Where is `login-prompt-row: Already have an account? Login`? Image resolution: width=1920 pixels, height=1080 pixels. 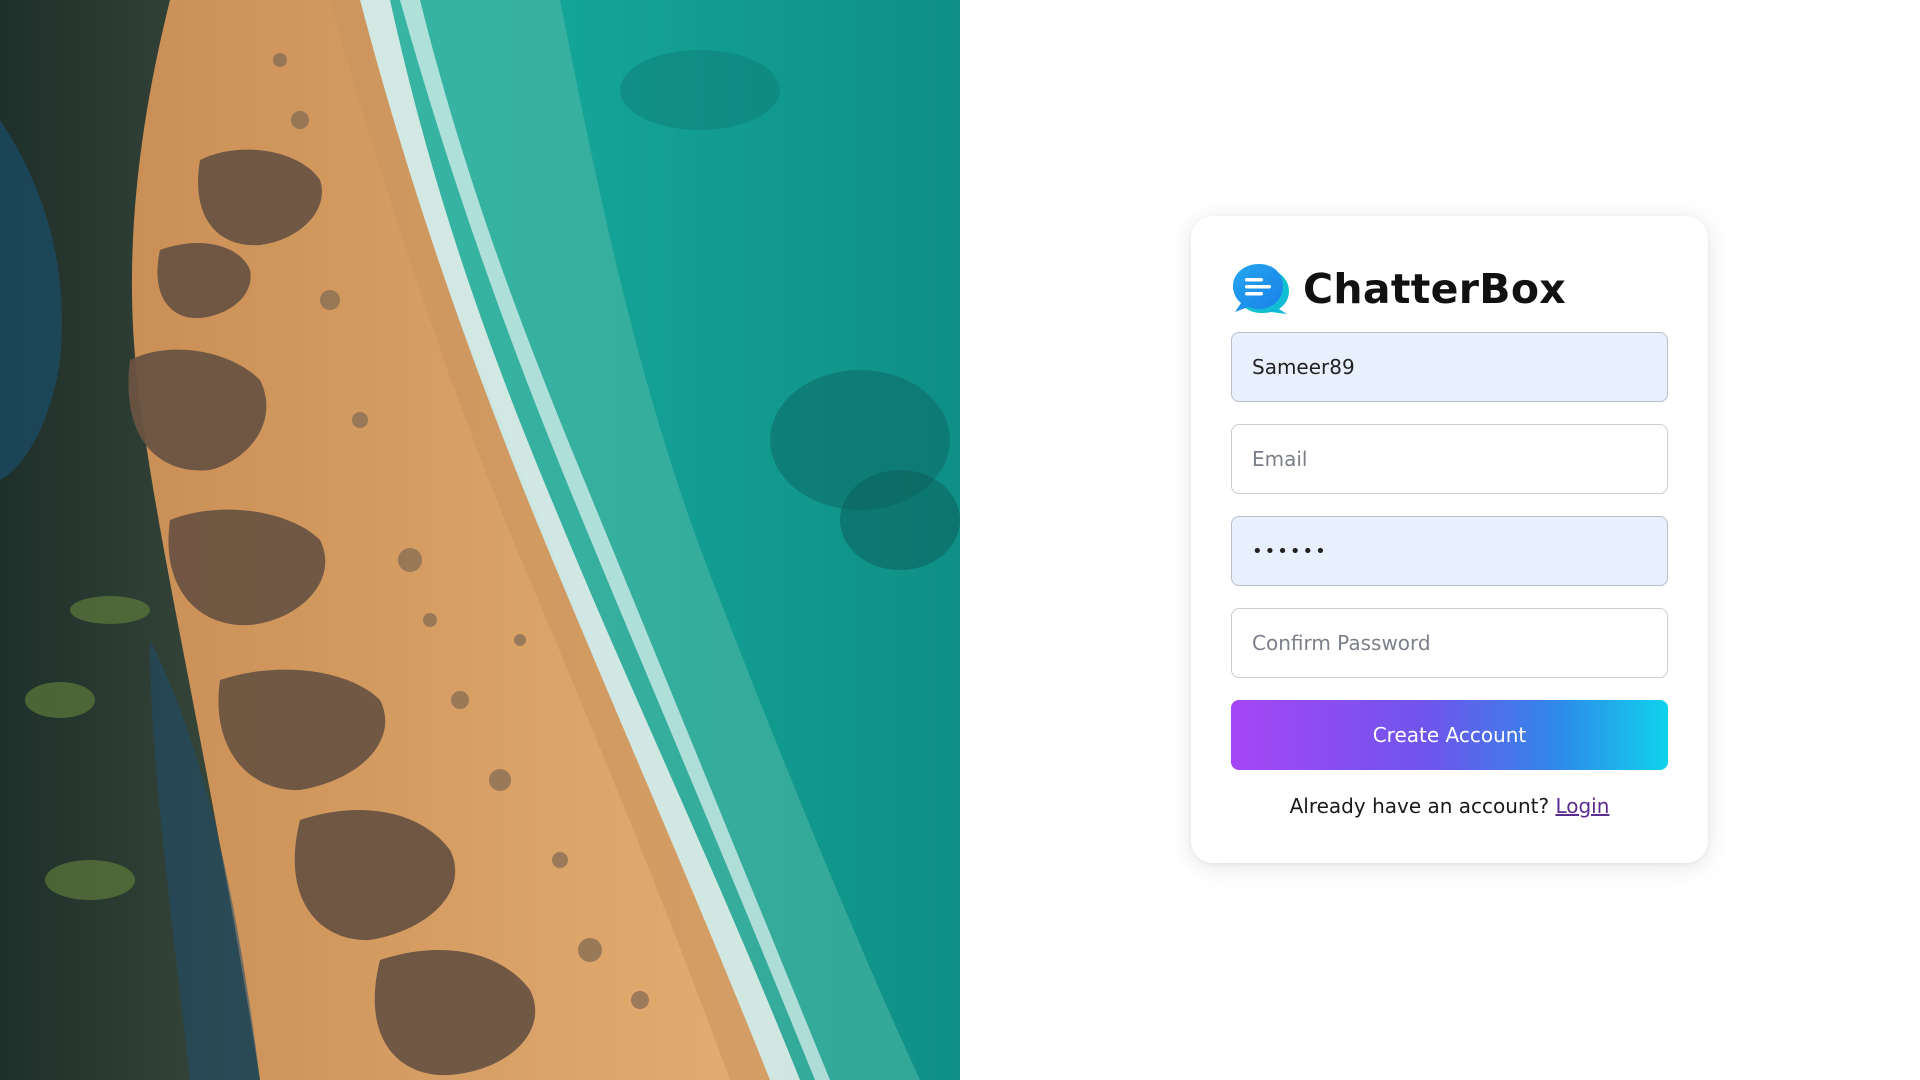
login-prompt-row: Already have an account? Login is located at coordinates (1449, 806).